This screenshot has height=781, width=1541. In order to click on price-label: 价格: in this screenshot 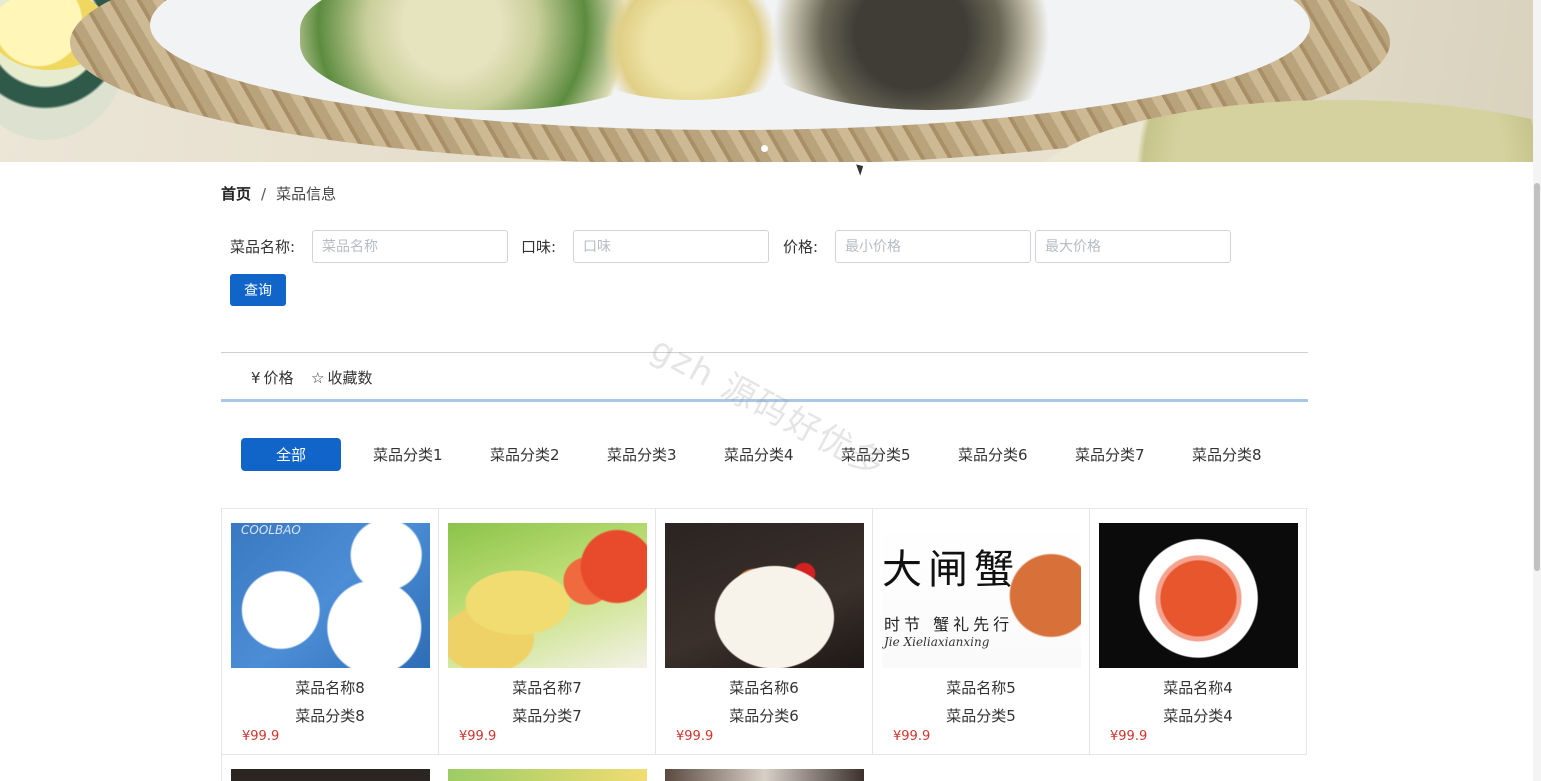, I will do `click(801, 247)`.